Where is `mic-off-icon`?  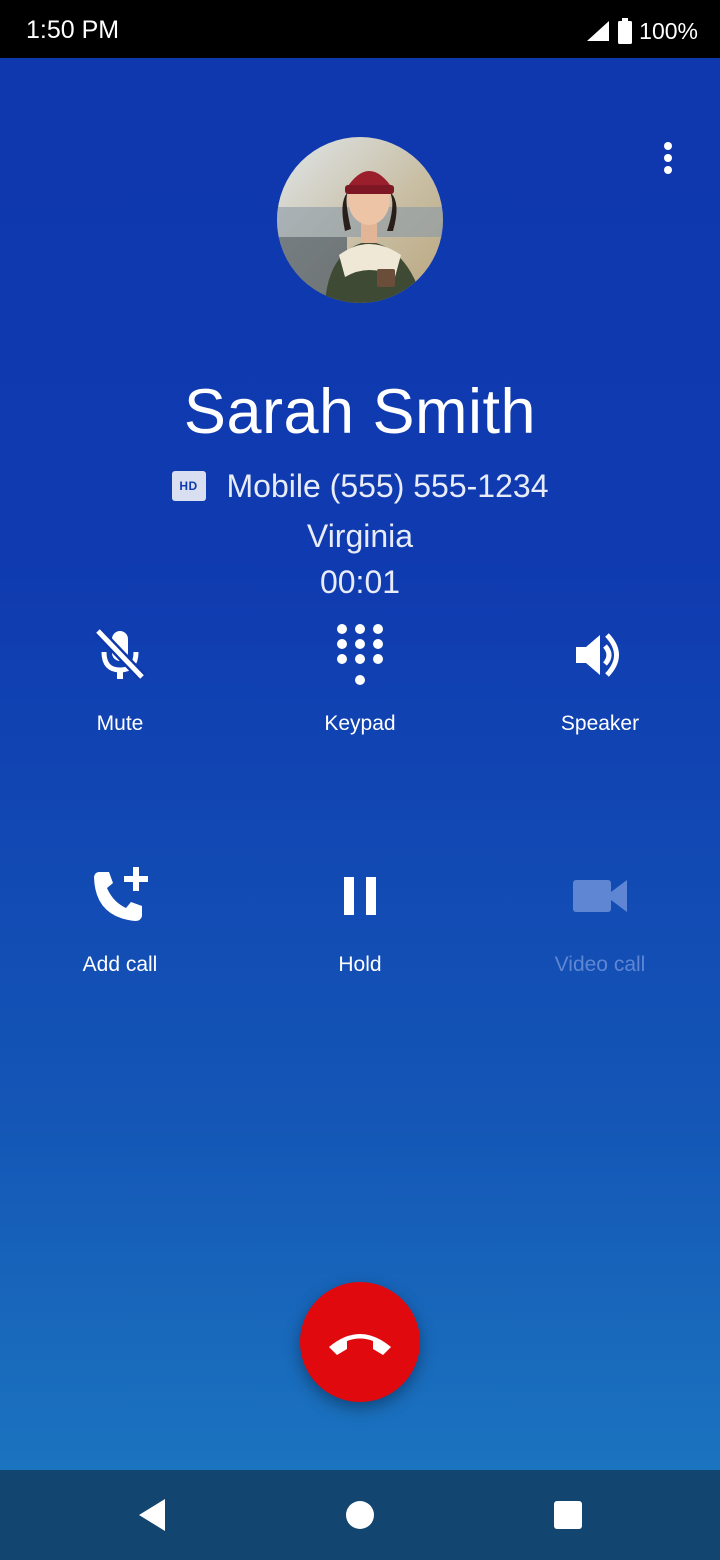
mic-off-icon is located at coordinates (120, 654).